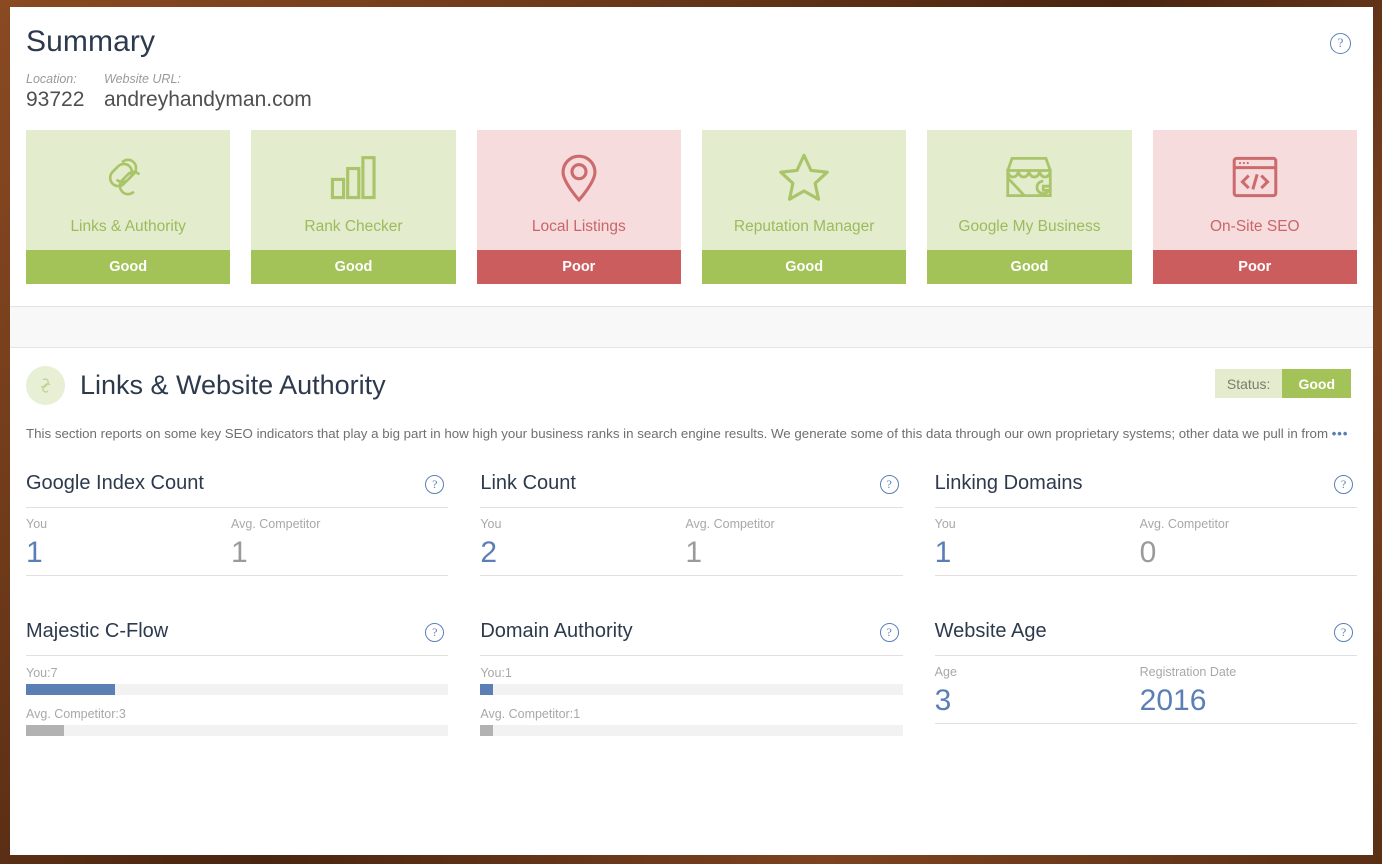 The width and height of the screenshot is (1382, 864). What do you see at coordinates (1029, 226) in the screenshot?
I see `card-label: Google My Business` at bounding box center [1029, 226].